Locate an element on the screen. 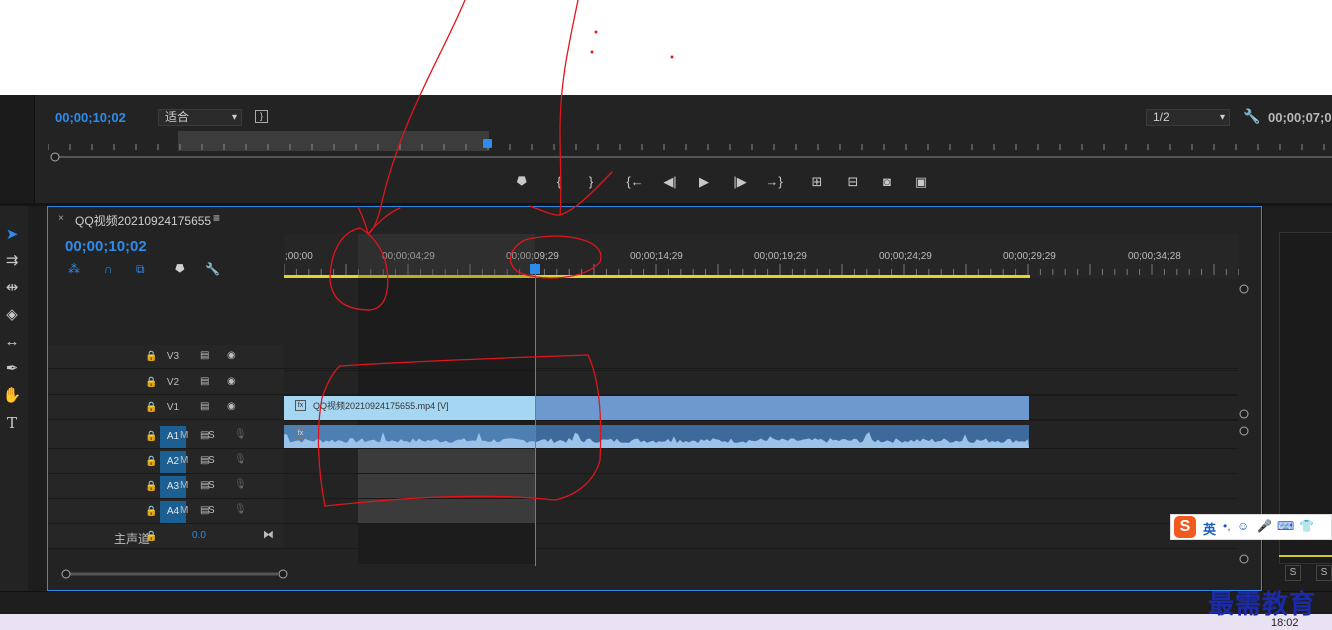  transport-controls: ⯂ { } {← ◀| ▶ |▶ →} ⊞ ⊟ ◙ ▣ is located at coordinates (666, 182).